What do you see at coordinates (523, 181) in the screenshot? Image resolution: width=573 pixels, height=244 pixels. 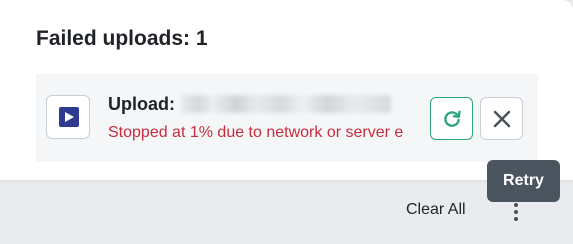 I see `retry-tooltip: Retry` at bounding box center [523, 181].